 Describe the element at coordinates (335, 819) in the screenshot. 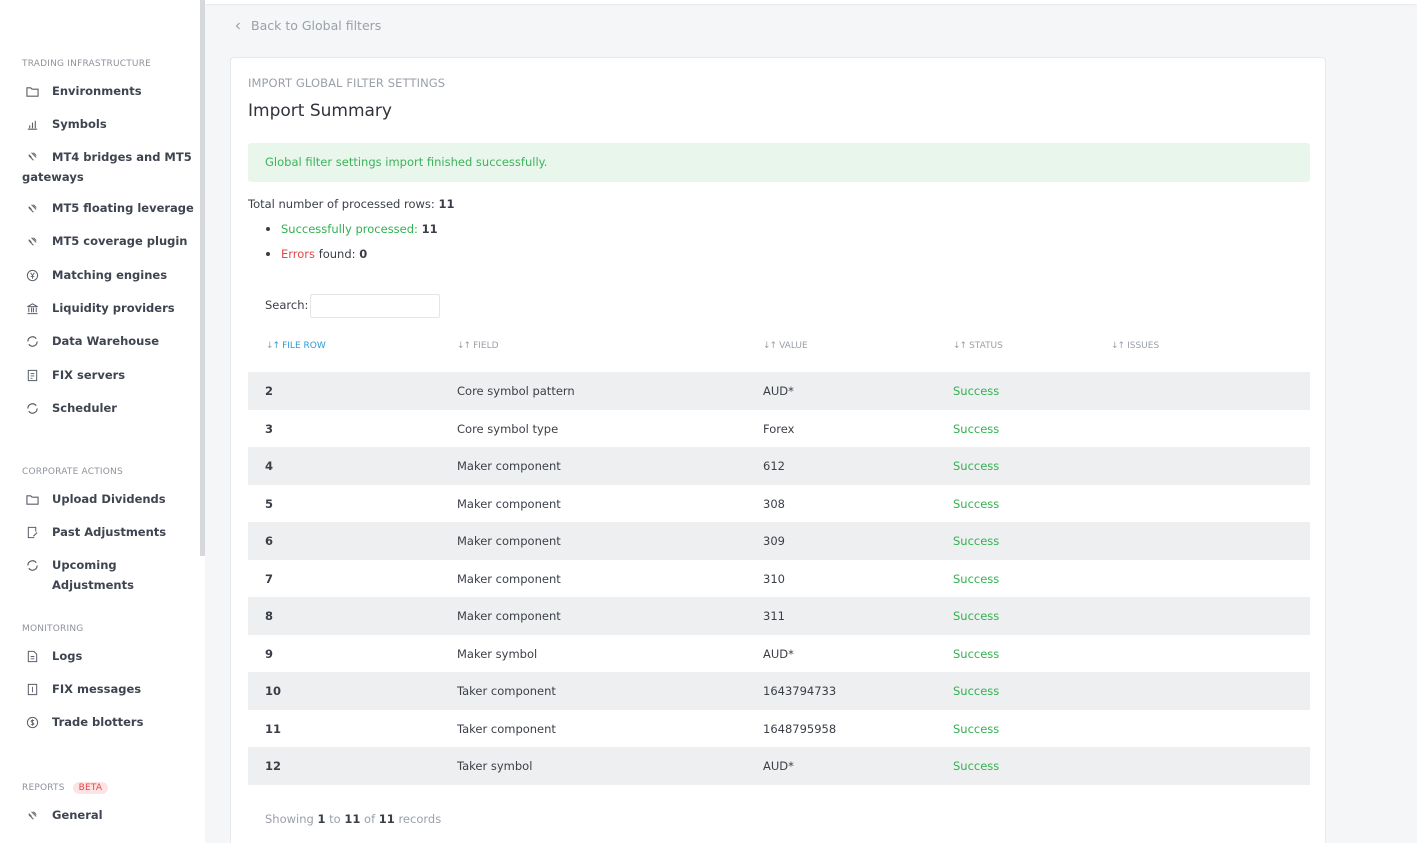

I see `to-word: to` at that location.